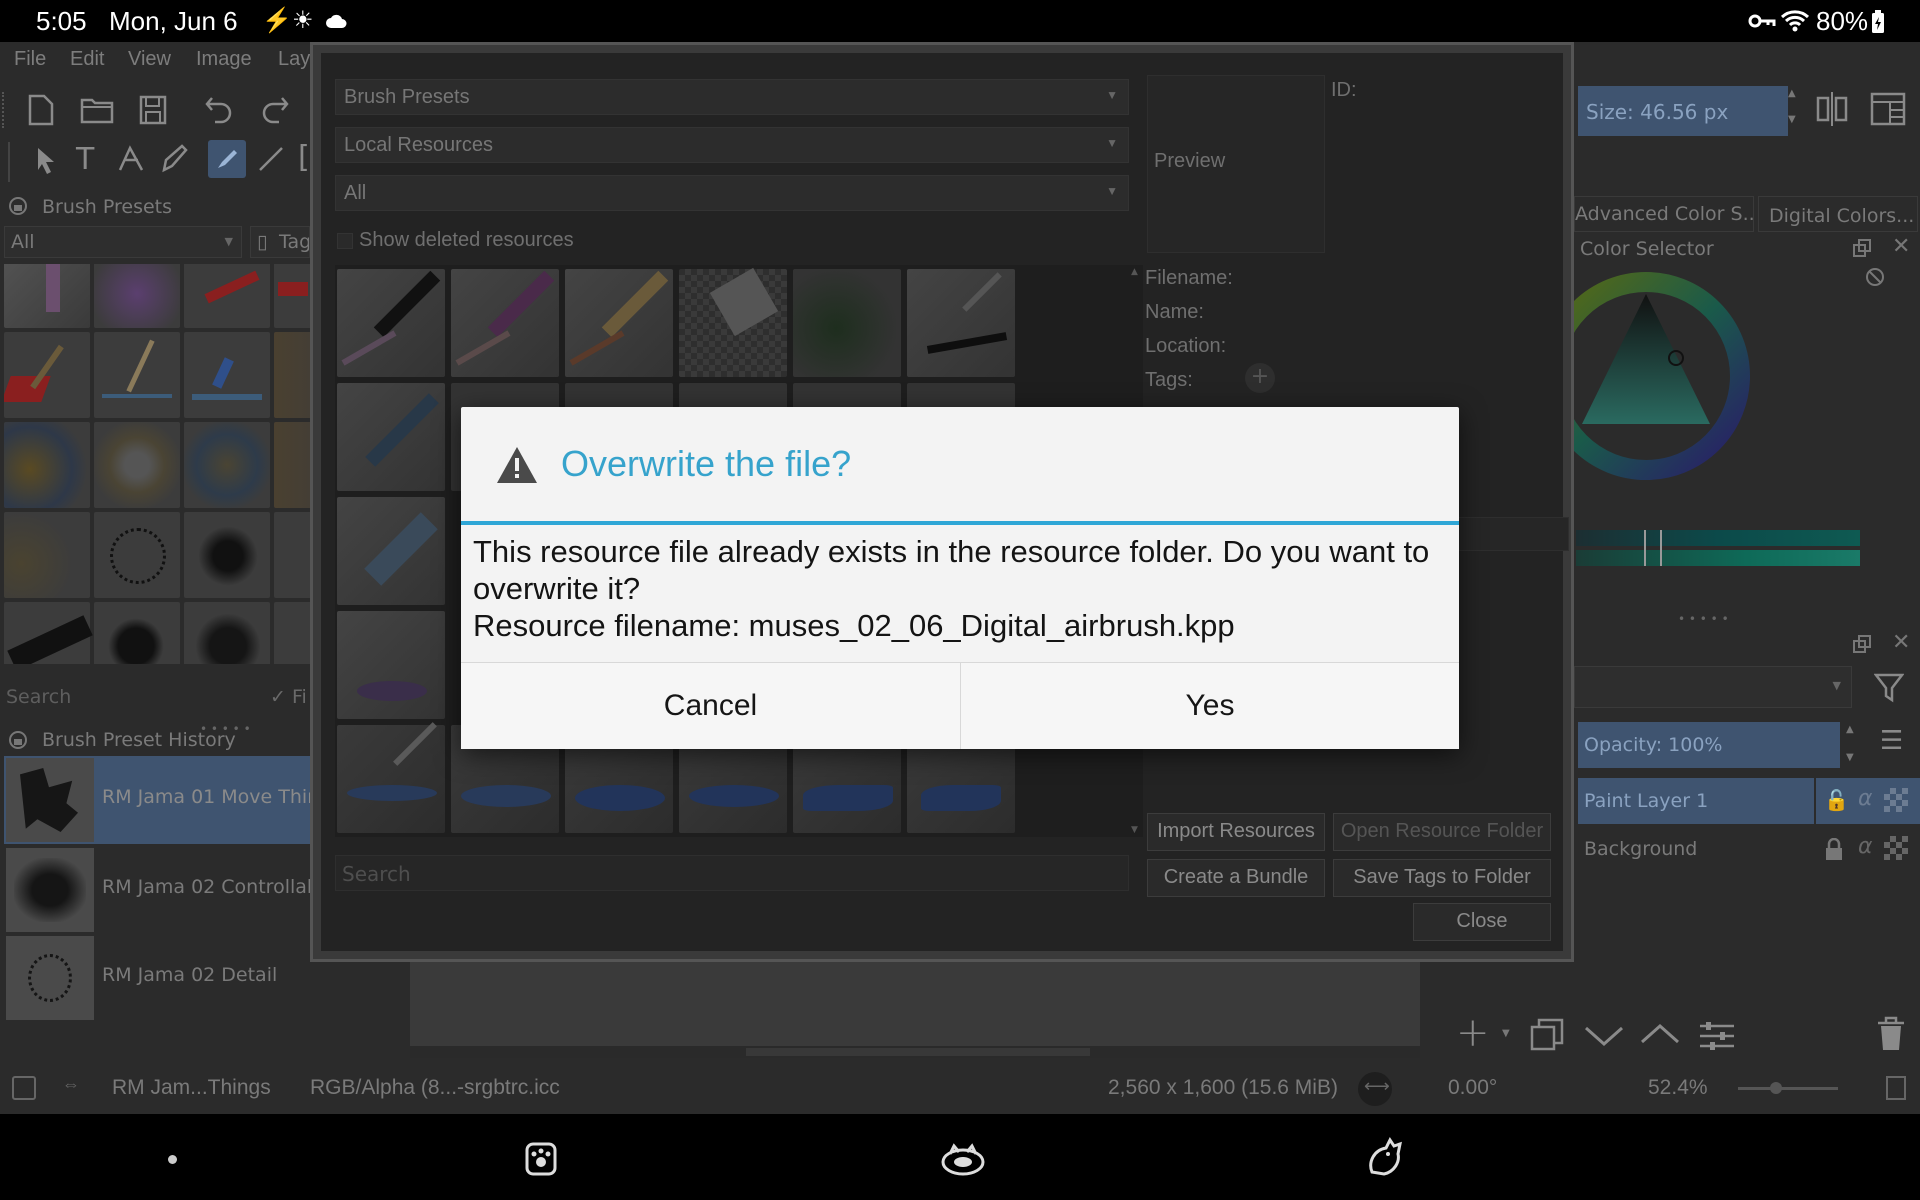 The height and width of the screenshot is (1200, 1920). Describe the element at coordinates (1901, 642) in the screenshot. I see `close-docker-icon: ✕` at that location.